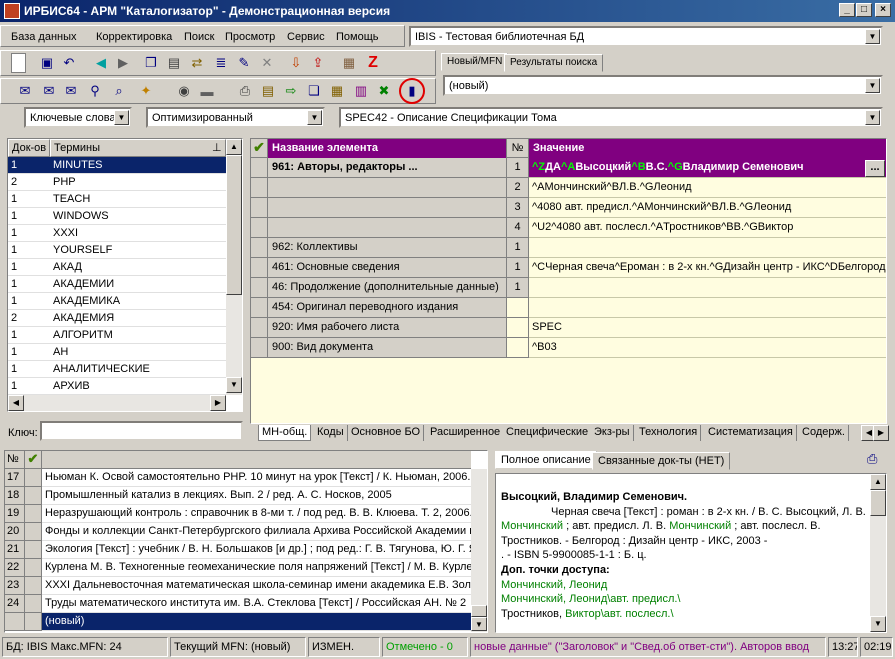 The width and height of the screenshot is (895, 659). Describe the element at coordinates (466, 433) in the screenshot. I see `tab-extended: Расширенное` at that location.